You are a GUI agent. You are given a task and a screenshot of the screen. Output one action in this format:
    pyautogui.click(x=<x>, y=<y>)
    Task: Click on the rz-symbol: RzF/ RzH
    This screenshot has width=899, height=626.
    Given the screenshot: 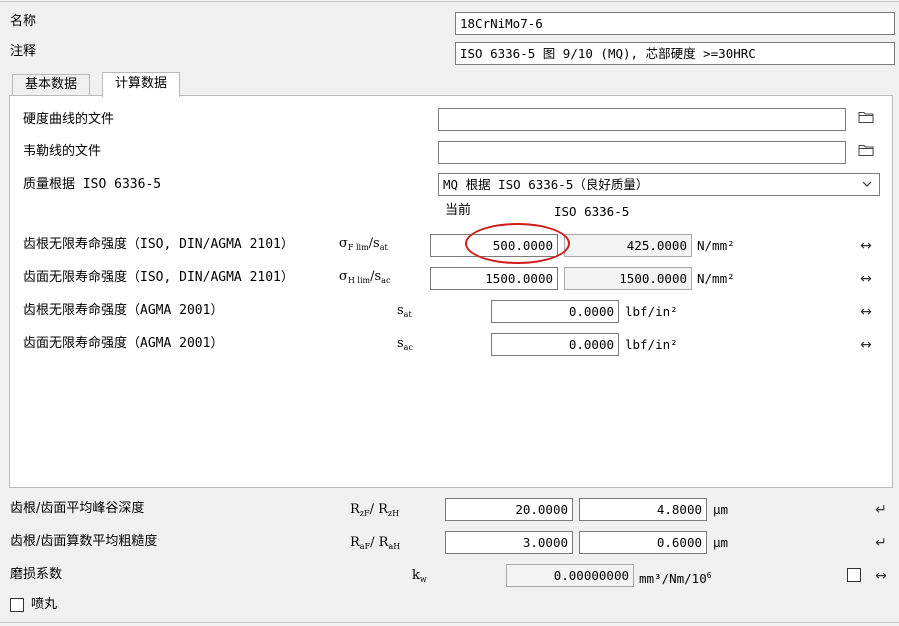 What is the action you would take?
    pyautogui.click(x=375, y=510)
    